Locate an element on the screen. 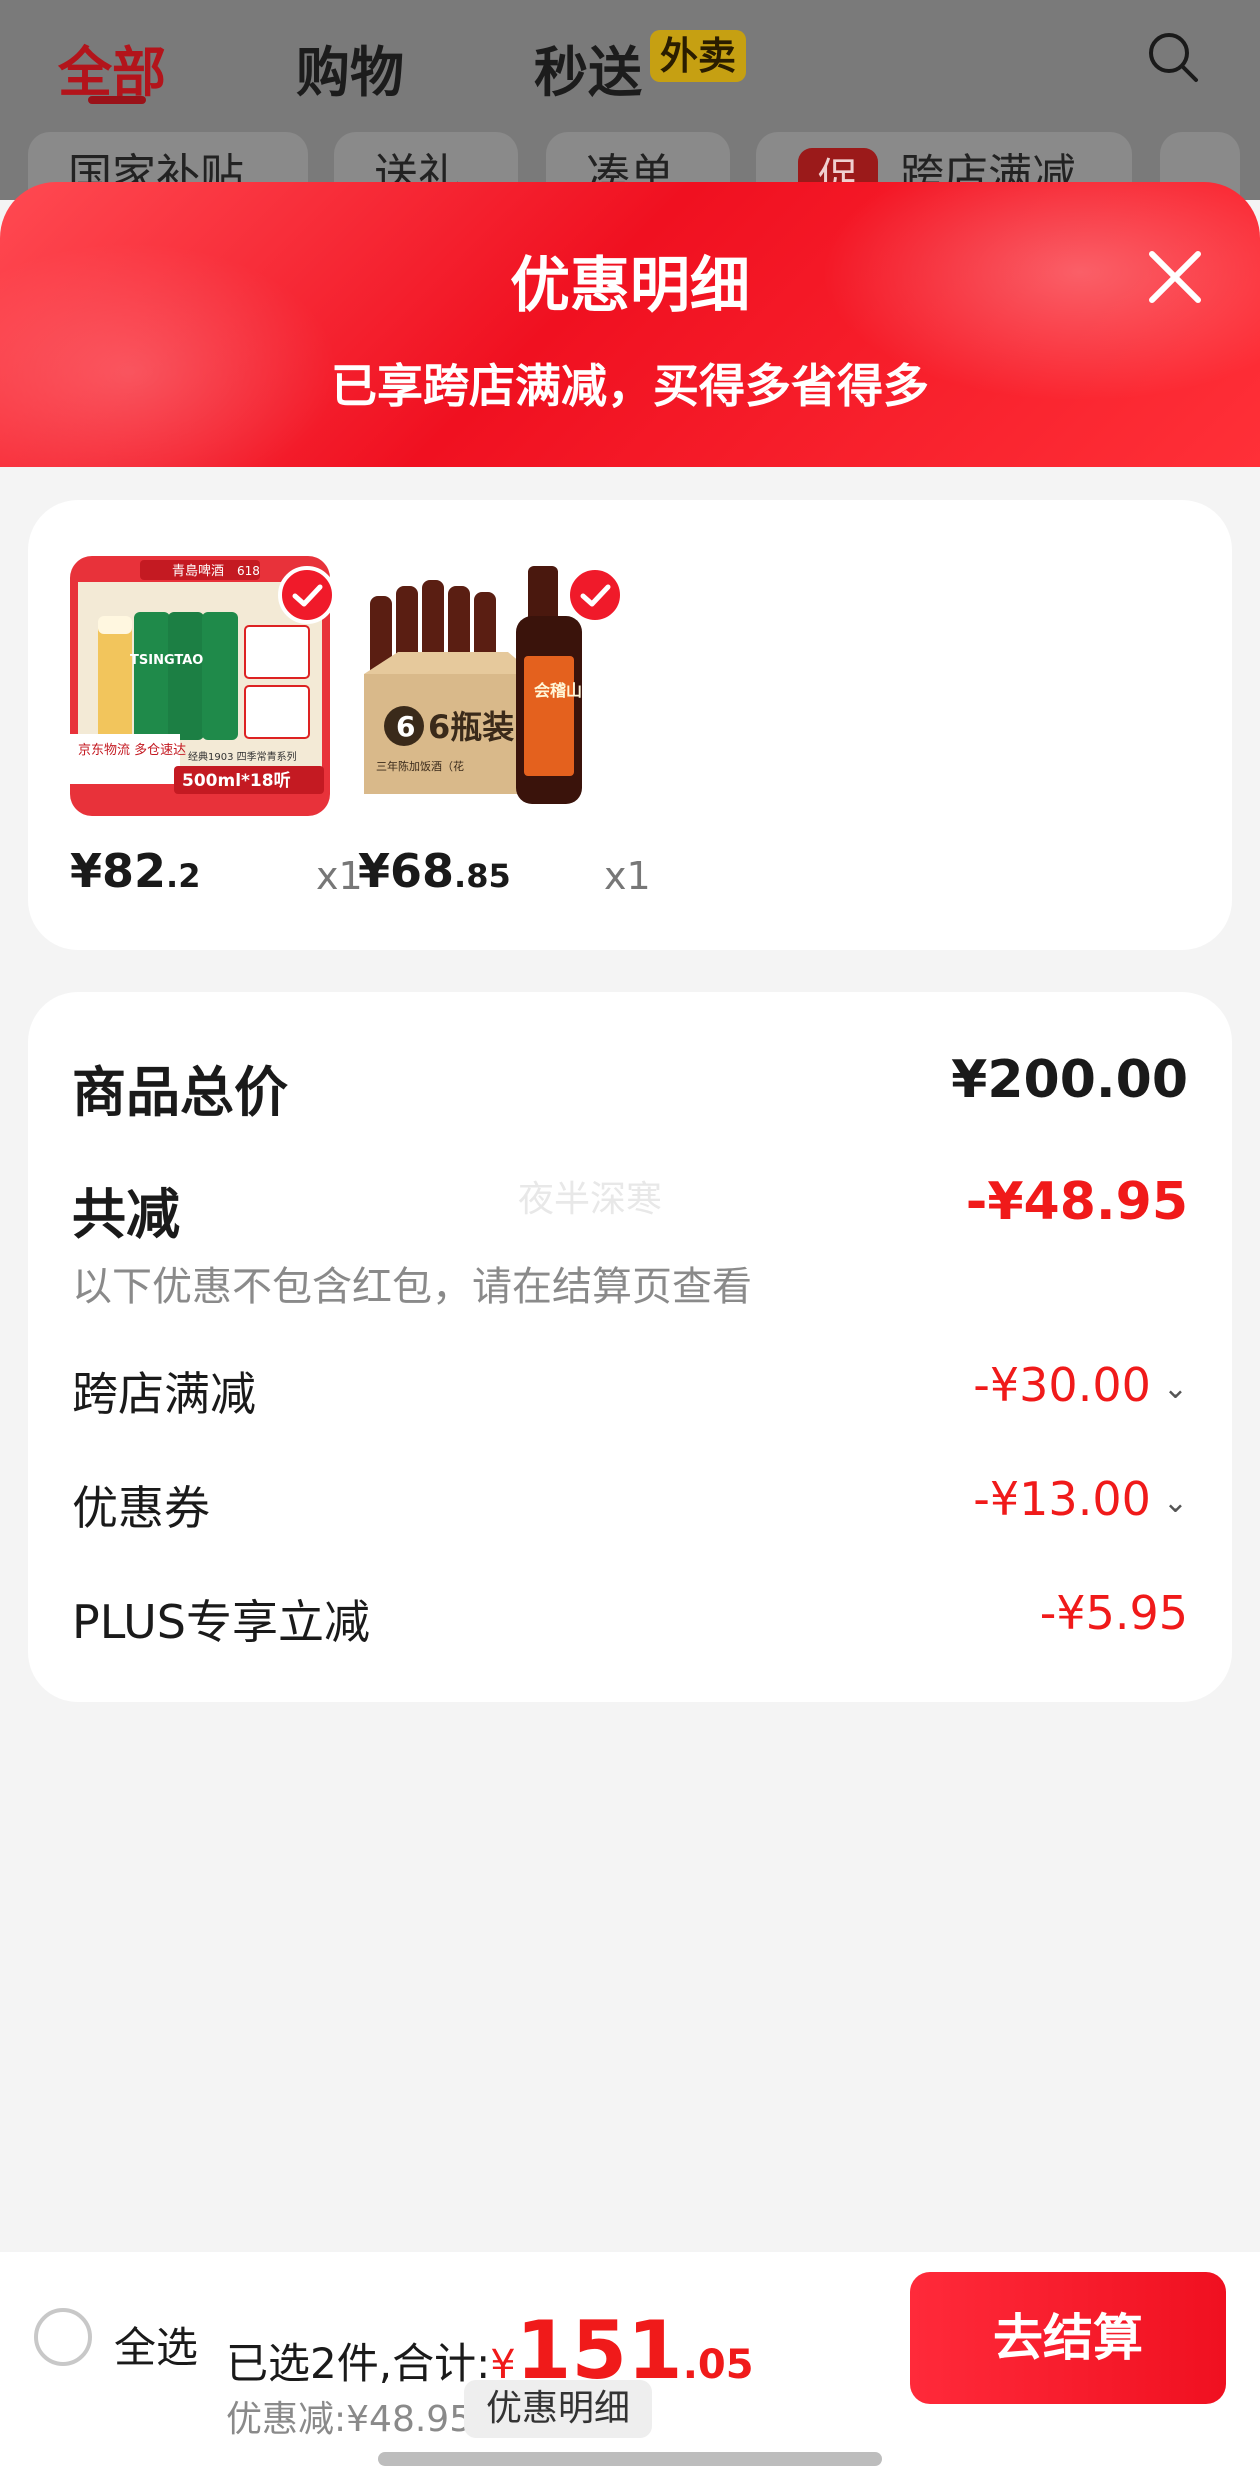 This screenshot has height=2488, width=1260. wine-label-text: 会稽山 is located at coordinates (558, 690).